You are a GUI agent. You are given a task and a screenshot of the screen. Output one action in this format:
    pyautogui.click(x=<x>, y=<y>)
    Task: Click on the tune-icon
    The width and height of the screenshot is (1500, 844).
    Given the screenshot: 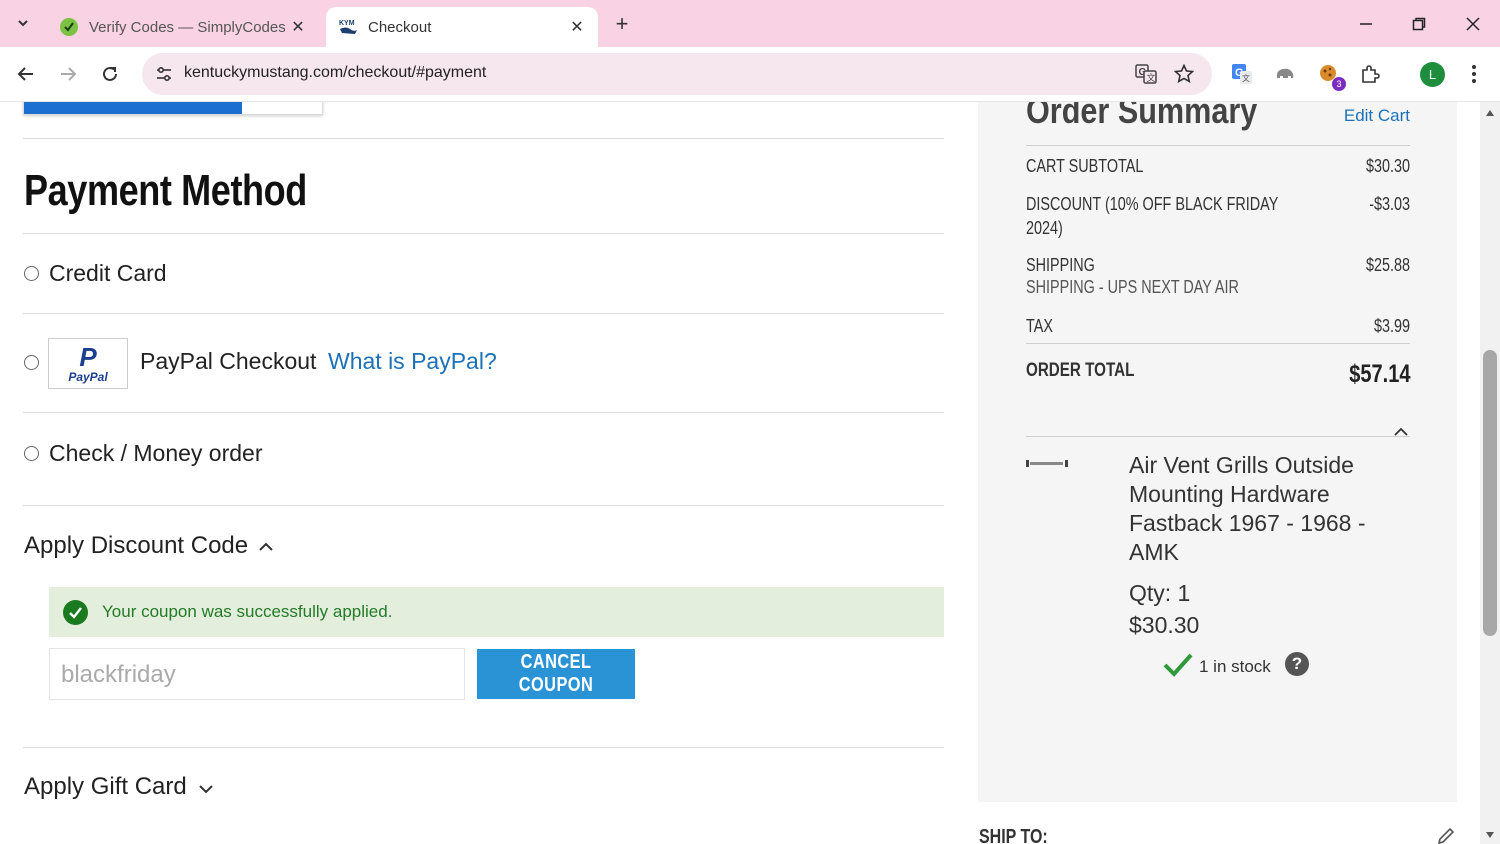 What is the action you would take?
    pyautogui.click(x=164, y=74)
    